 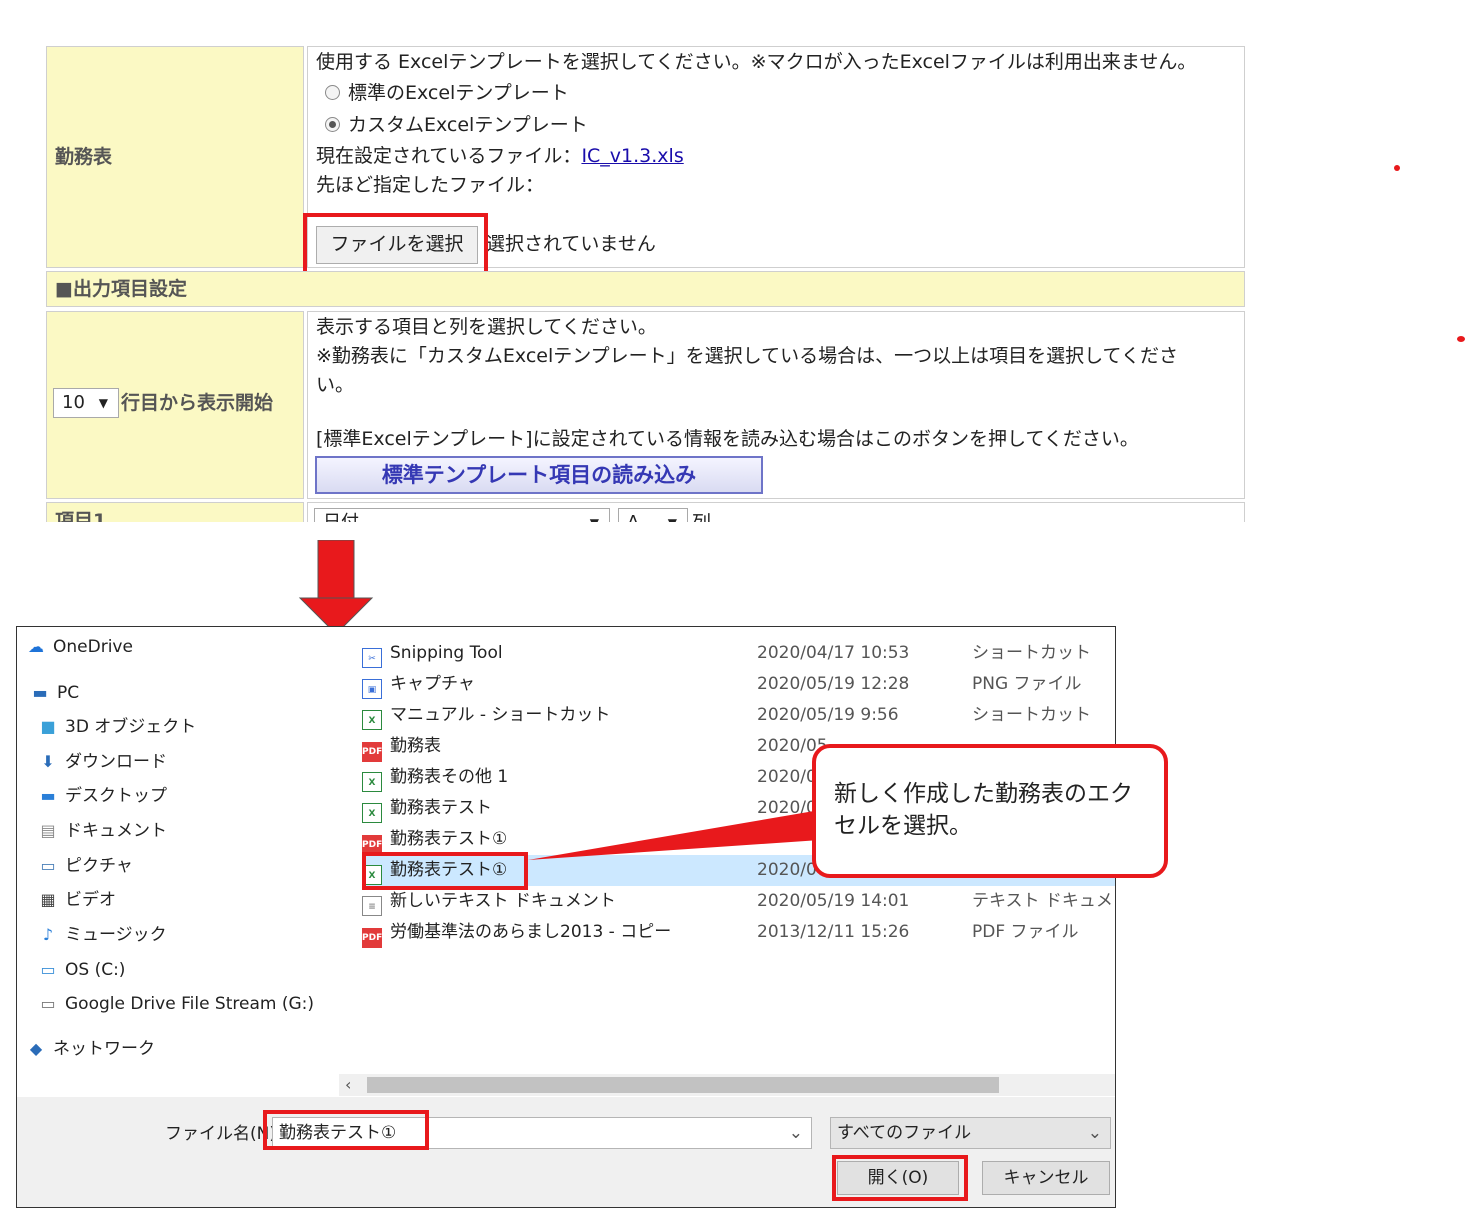 I want to click on item1-select: 日付 ▼, so click(x=462, y=515).